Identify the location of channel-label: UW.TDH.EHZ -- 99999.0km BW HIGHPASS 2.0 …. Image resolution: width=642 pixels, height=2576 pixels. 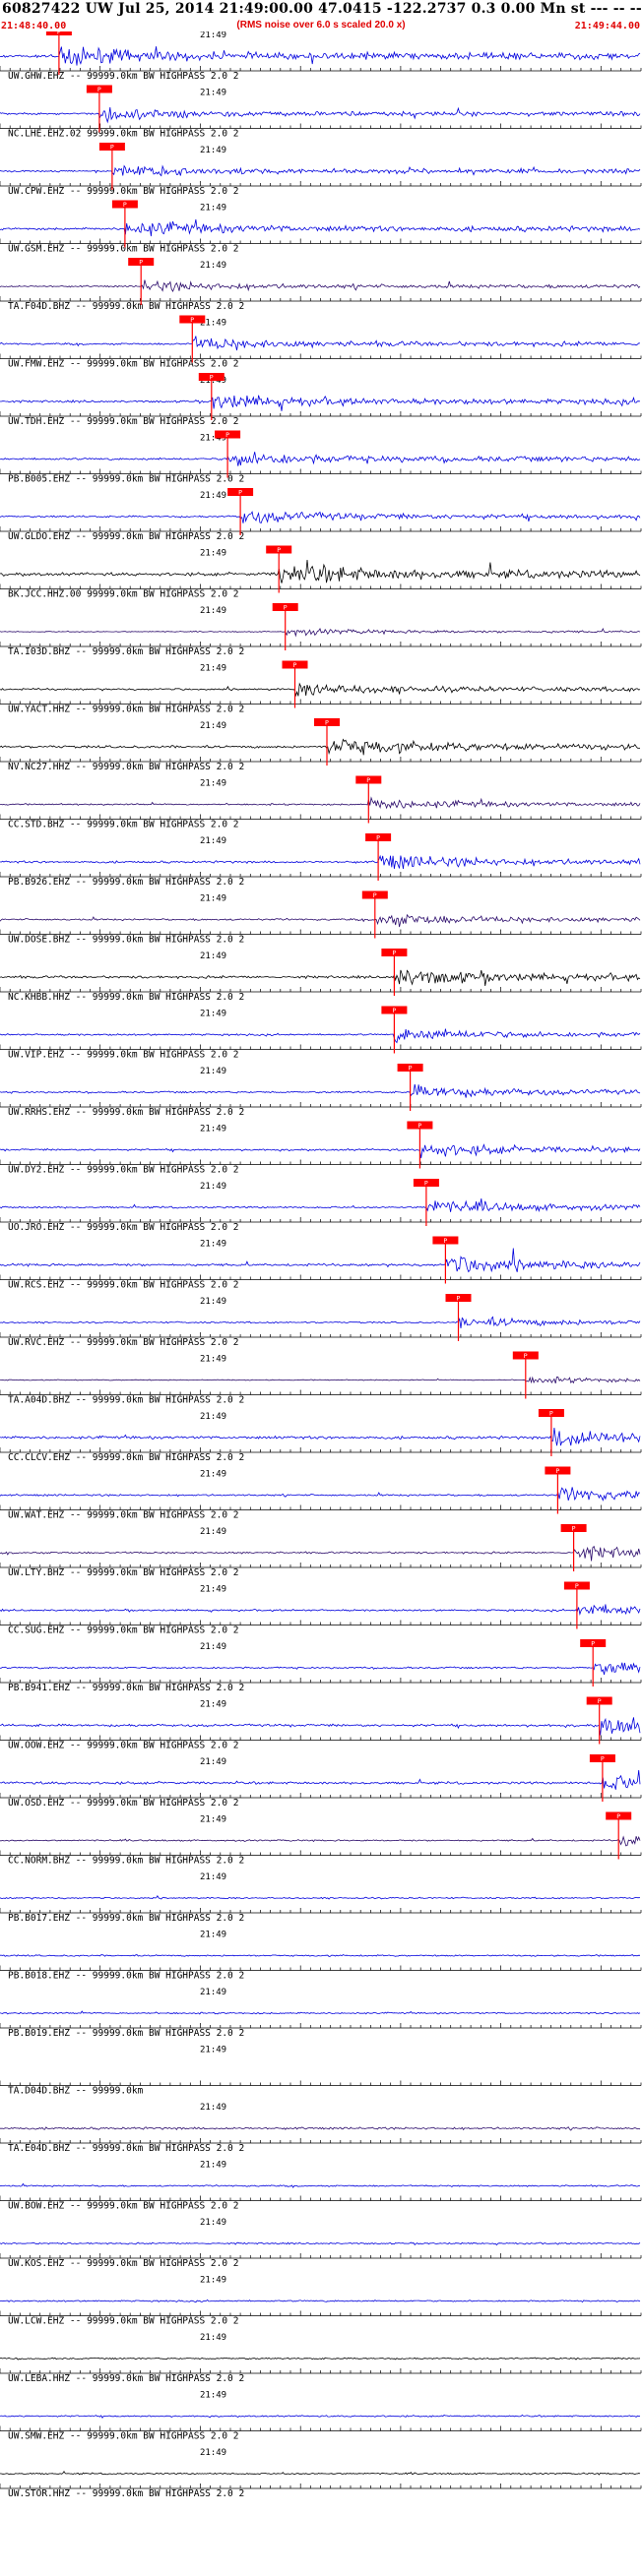
(123, 421).